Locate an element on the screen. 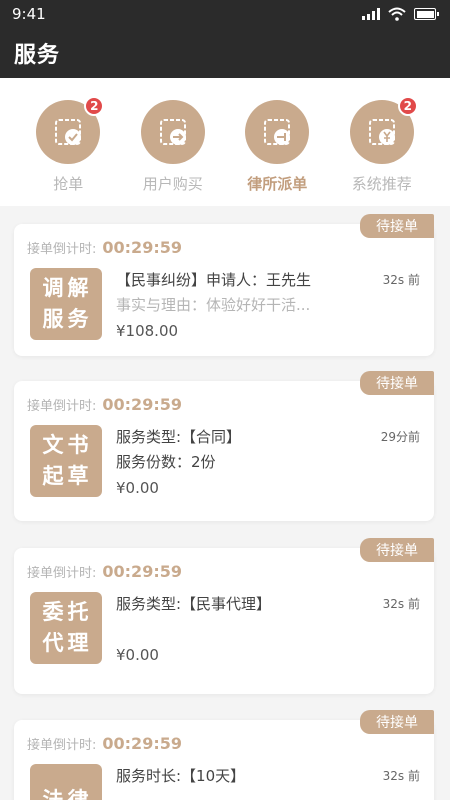  app-header: 服务 is located at coordinates (225, 53).